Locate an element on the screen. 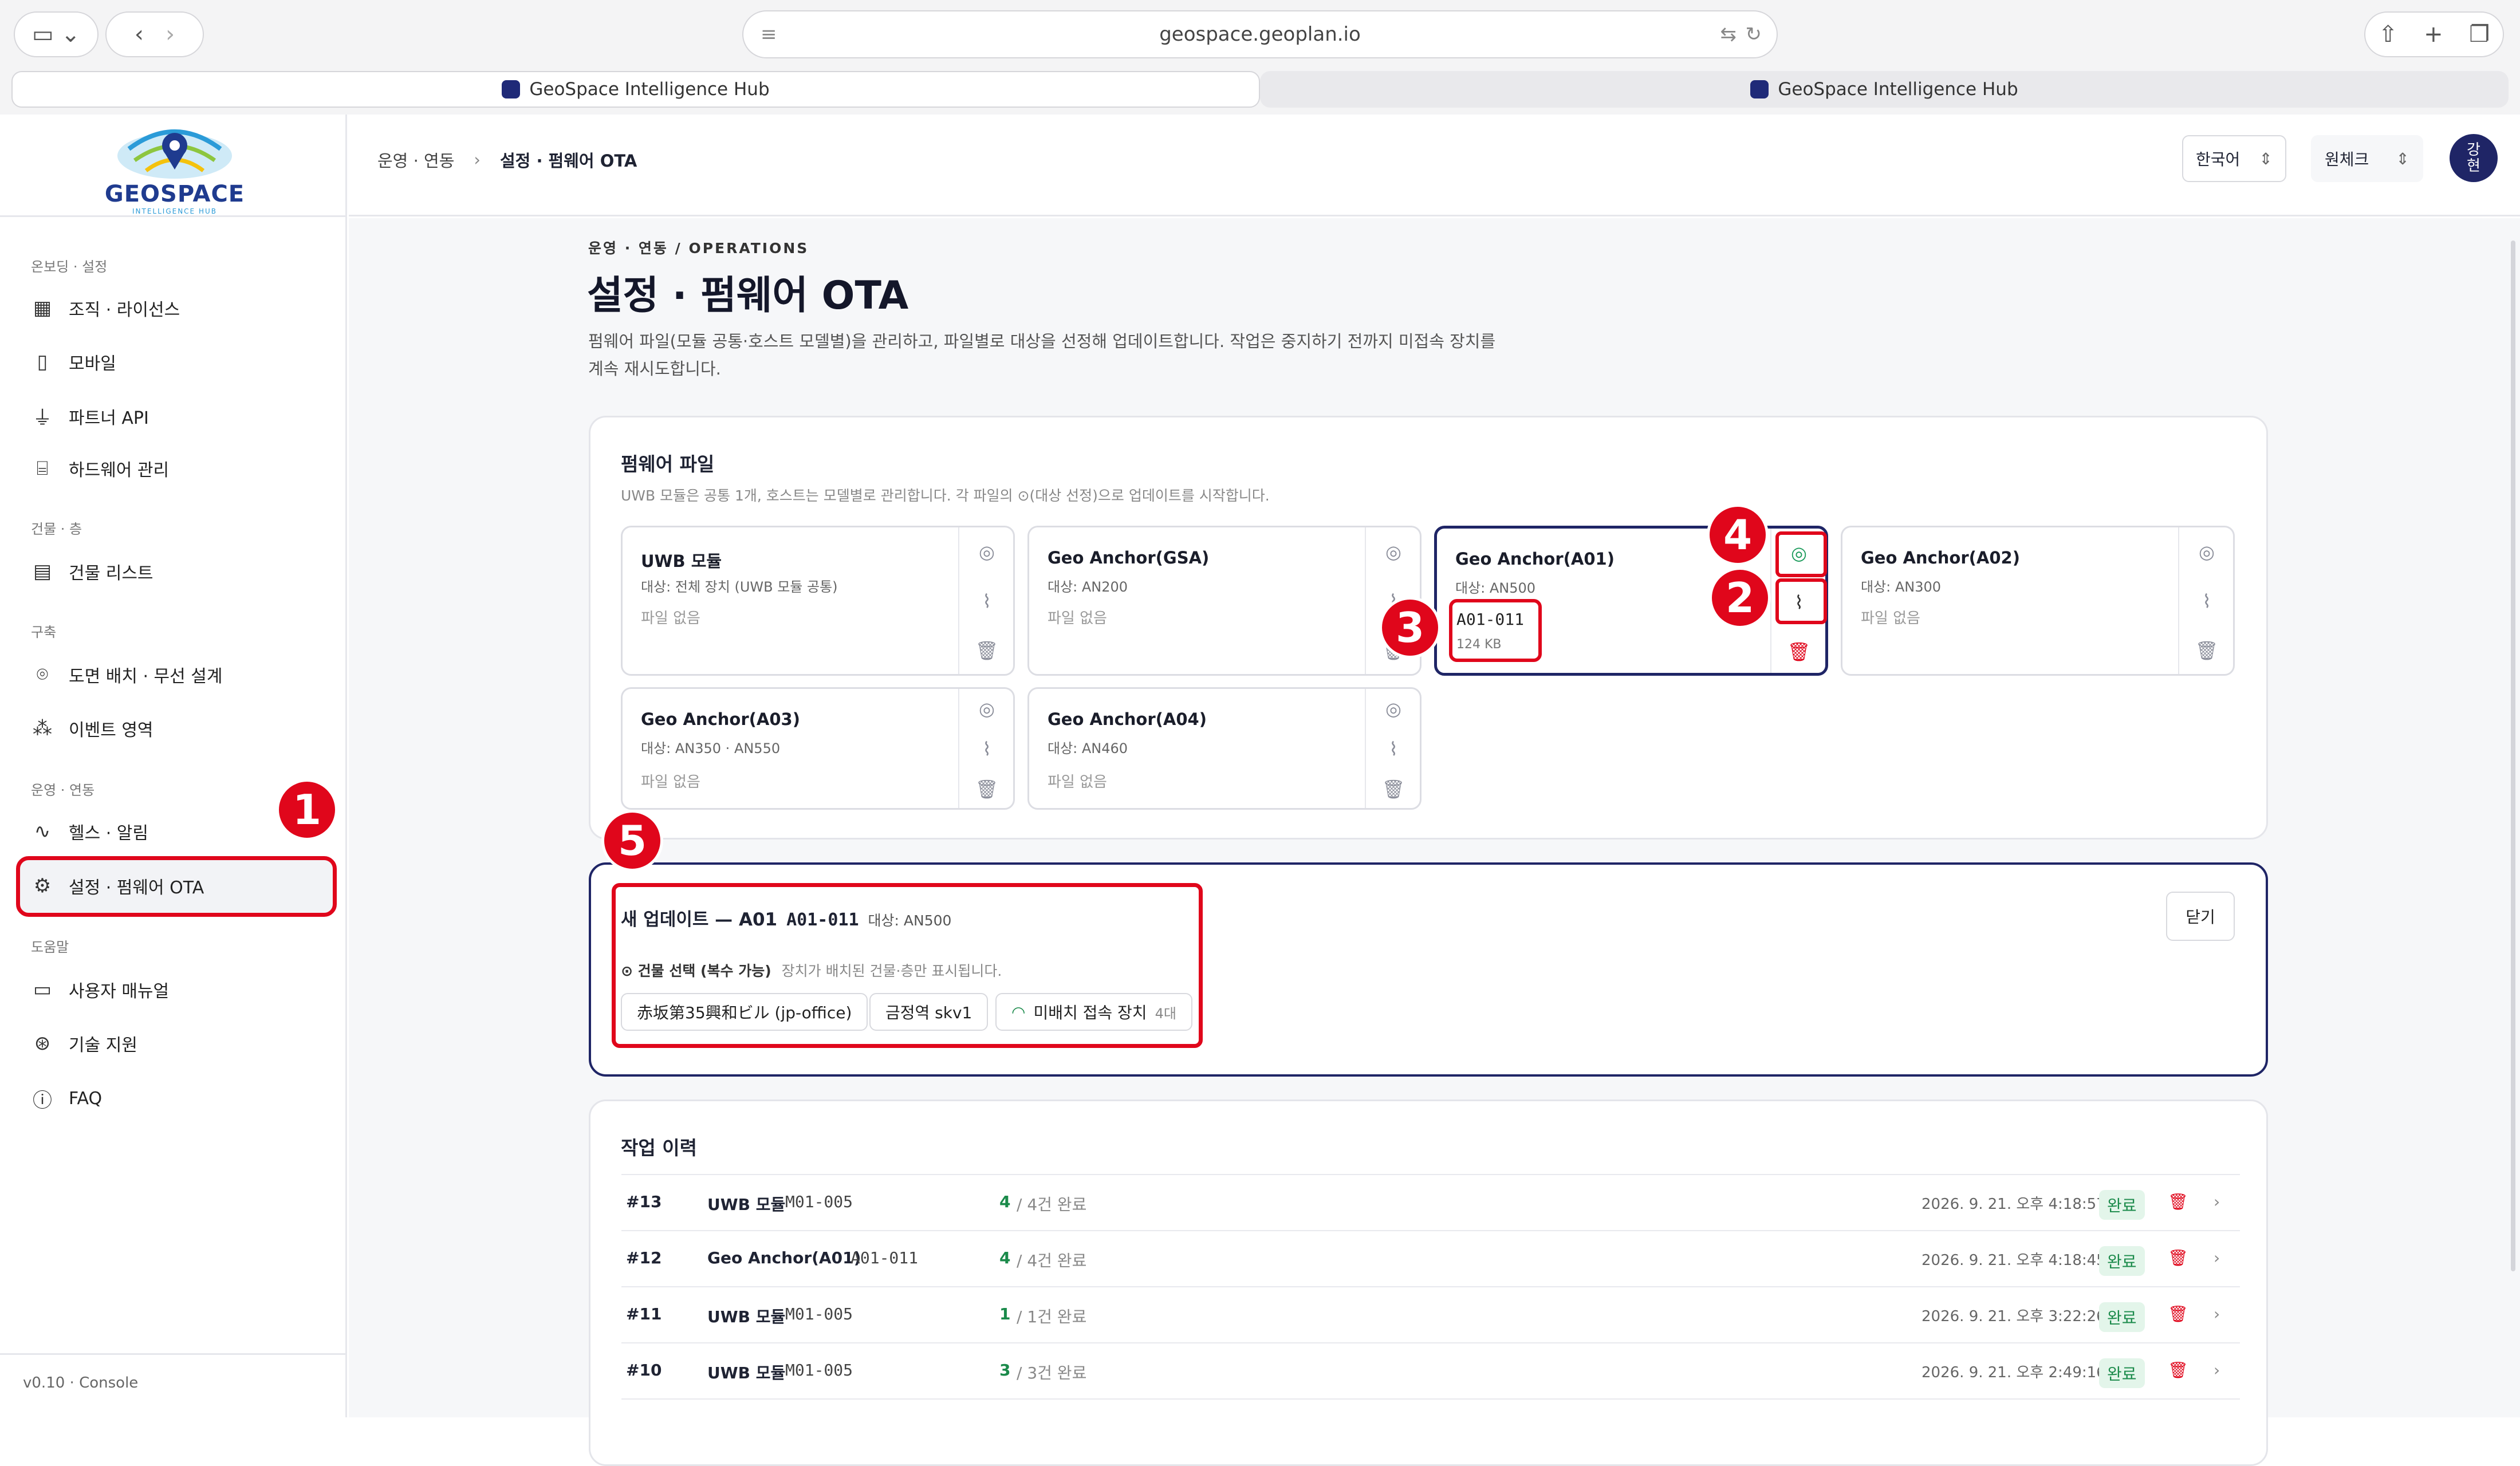  avatar: 강현 is located at coordinates (2474, 158).